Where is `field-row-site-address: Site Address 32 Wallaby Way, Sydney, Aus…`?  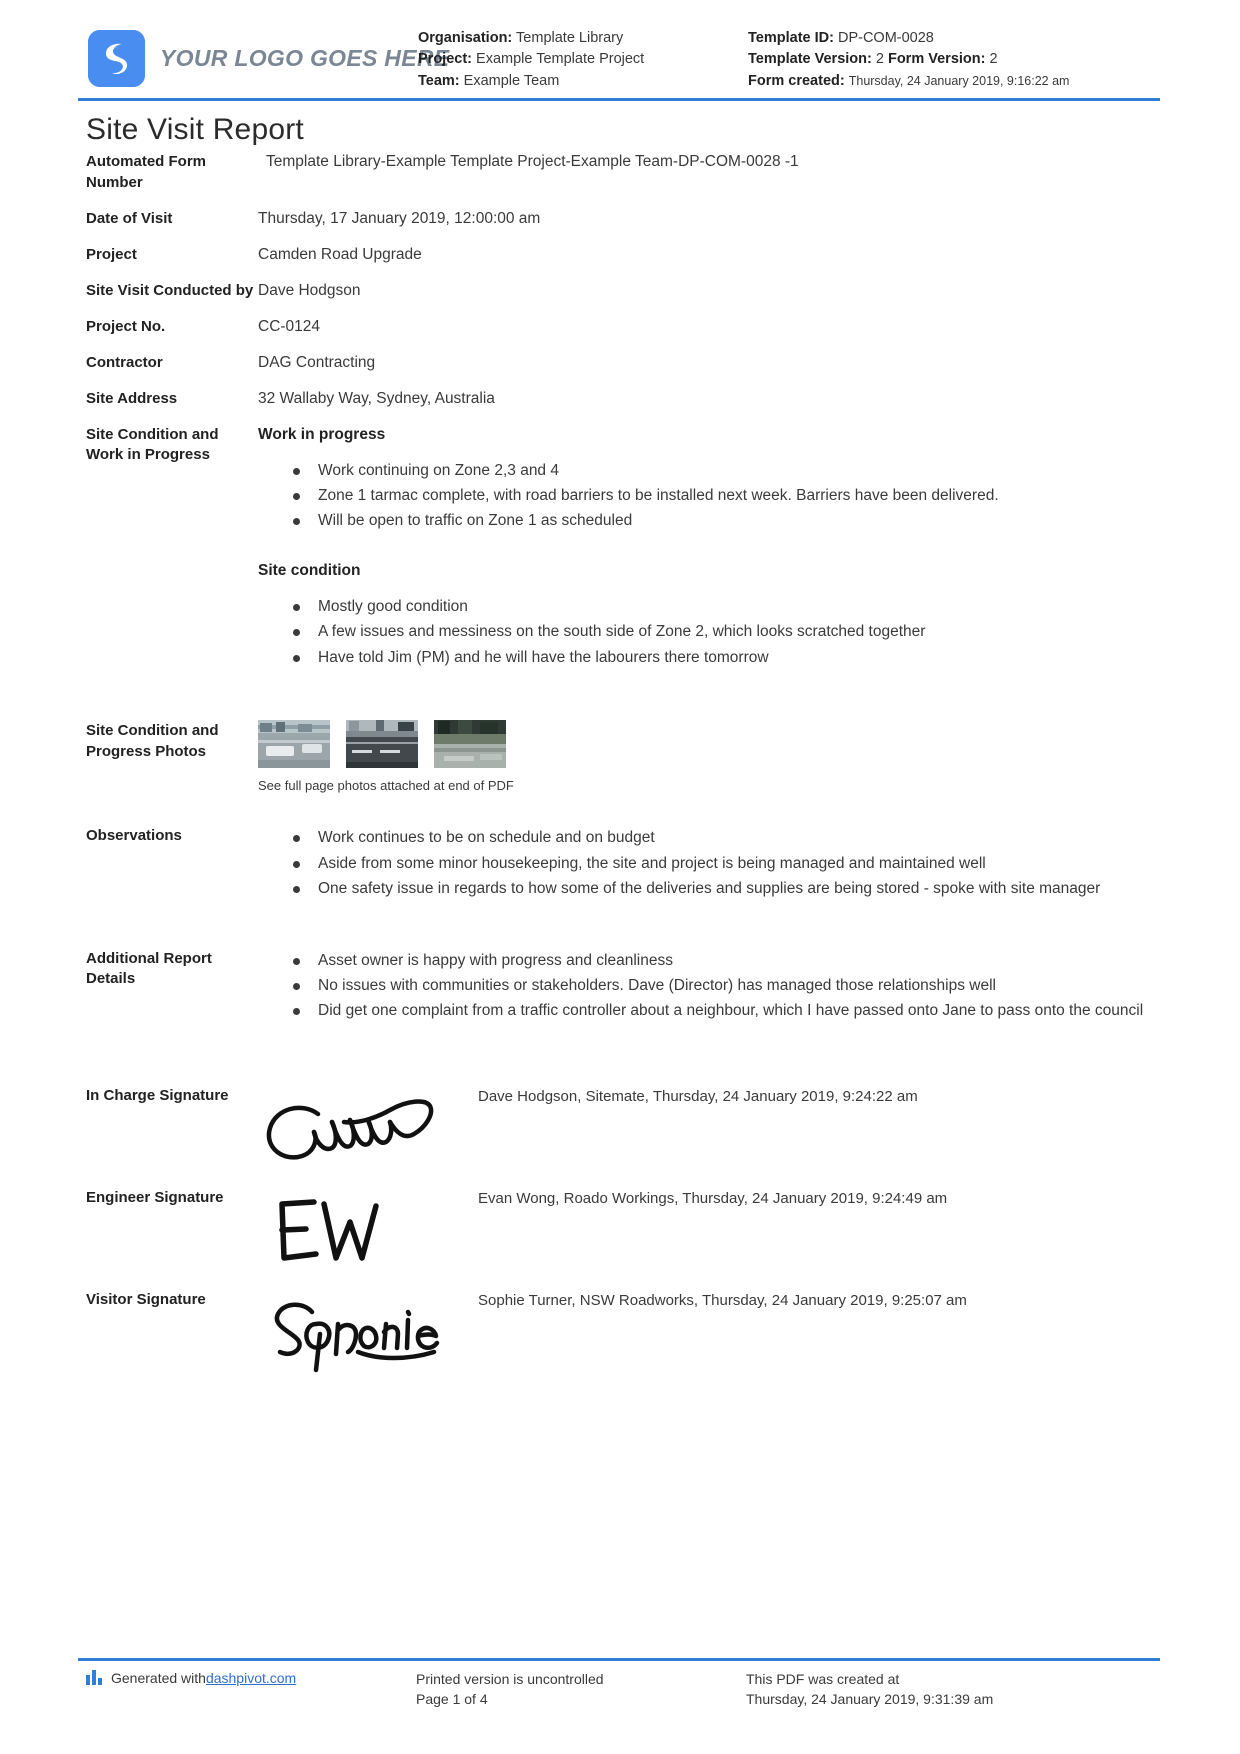 field-row-site-address: Site Address 32 Wallaby Way, Sydney, Aus… is located at coordinates (623, 399).